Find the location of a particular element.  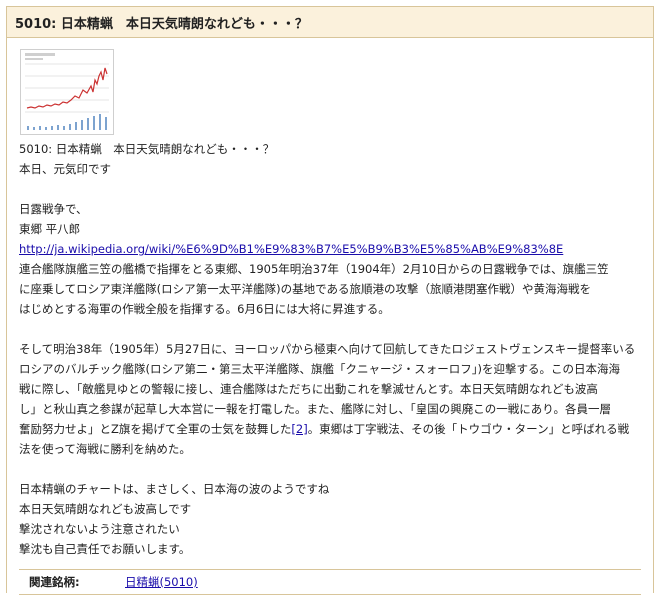

stock-chart-thumbnail is located at coordinates (67, 92).